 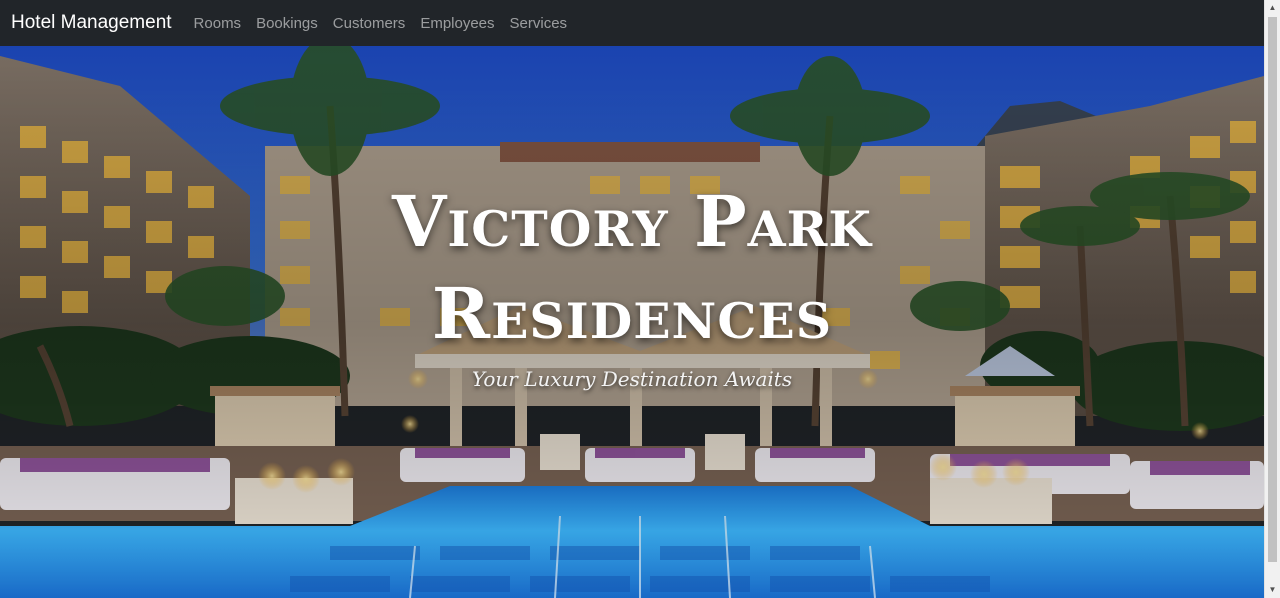 What do you see at coordinates (91, 23) in the screenshot?
I see `navbar-brand: Hotel Management` at bounding box center [91, 23].